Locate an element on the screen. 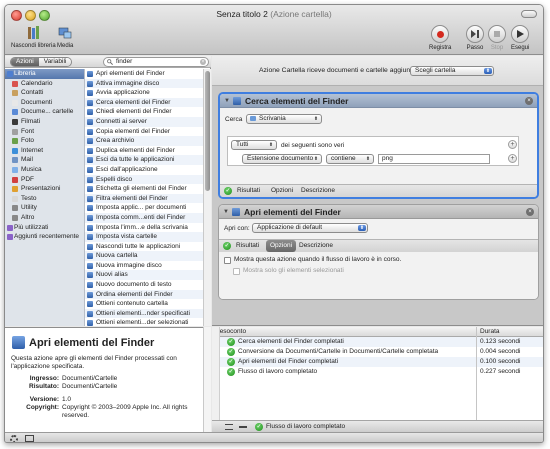 Image resolution: width=550 pixels, height=449 pixels. library-item: Libreria is located at coordinates (44, 74).